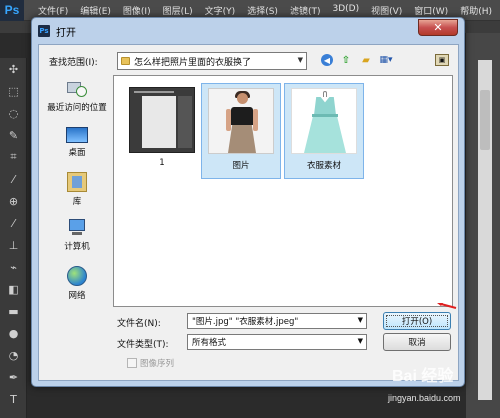 This screenshot has height=418, width=500. I want to click on menu-type: 文字(Y), so click(220, 10).